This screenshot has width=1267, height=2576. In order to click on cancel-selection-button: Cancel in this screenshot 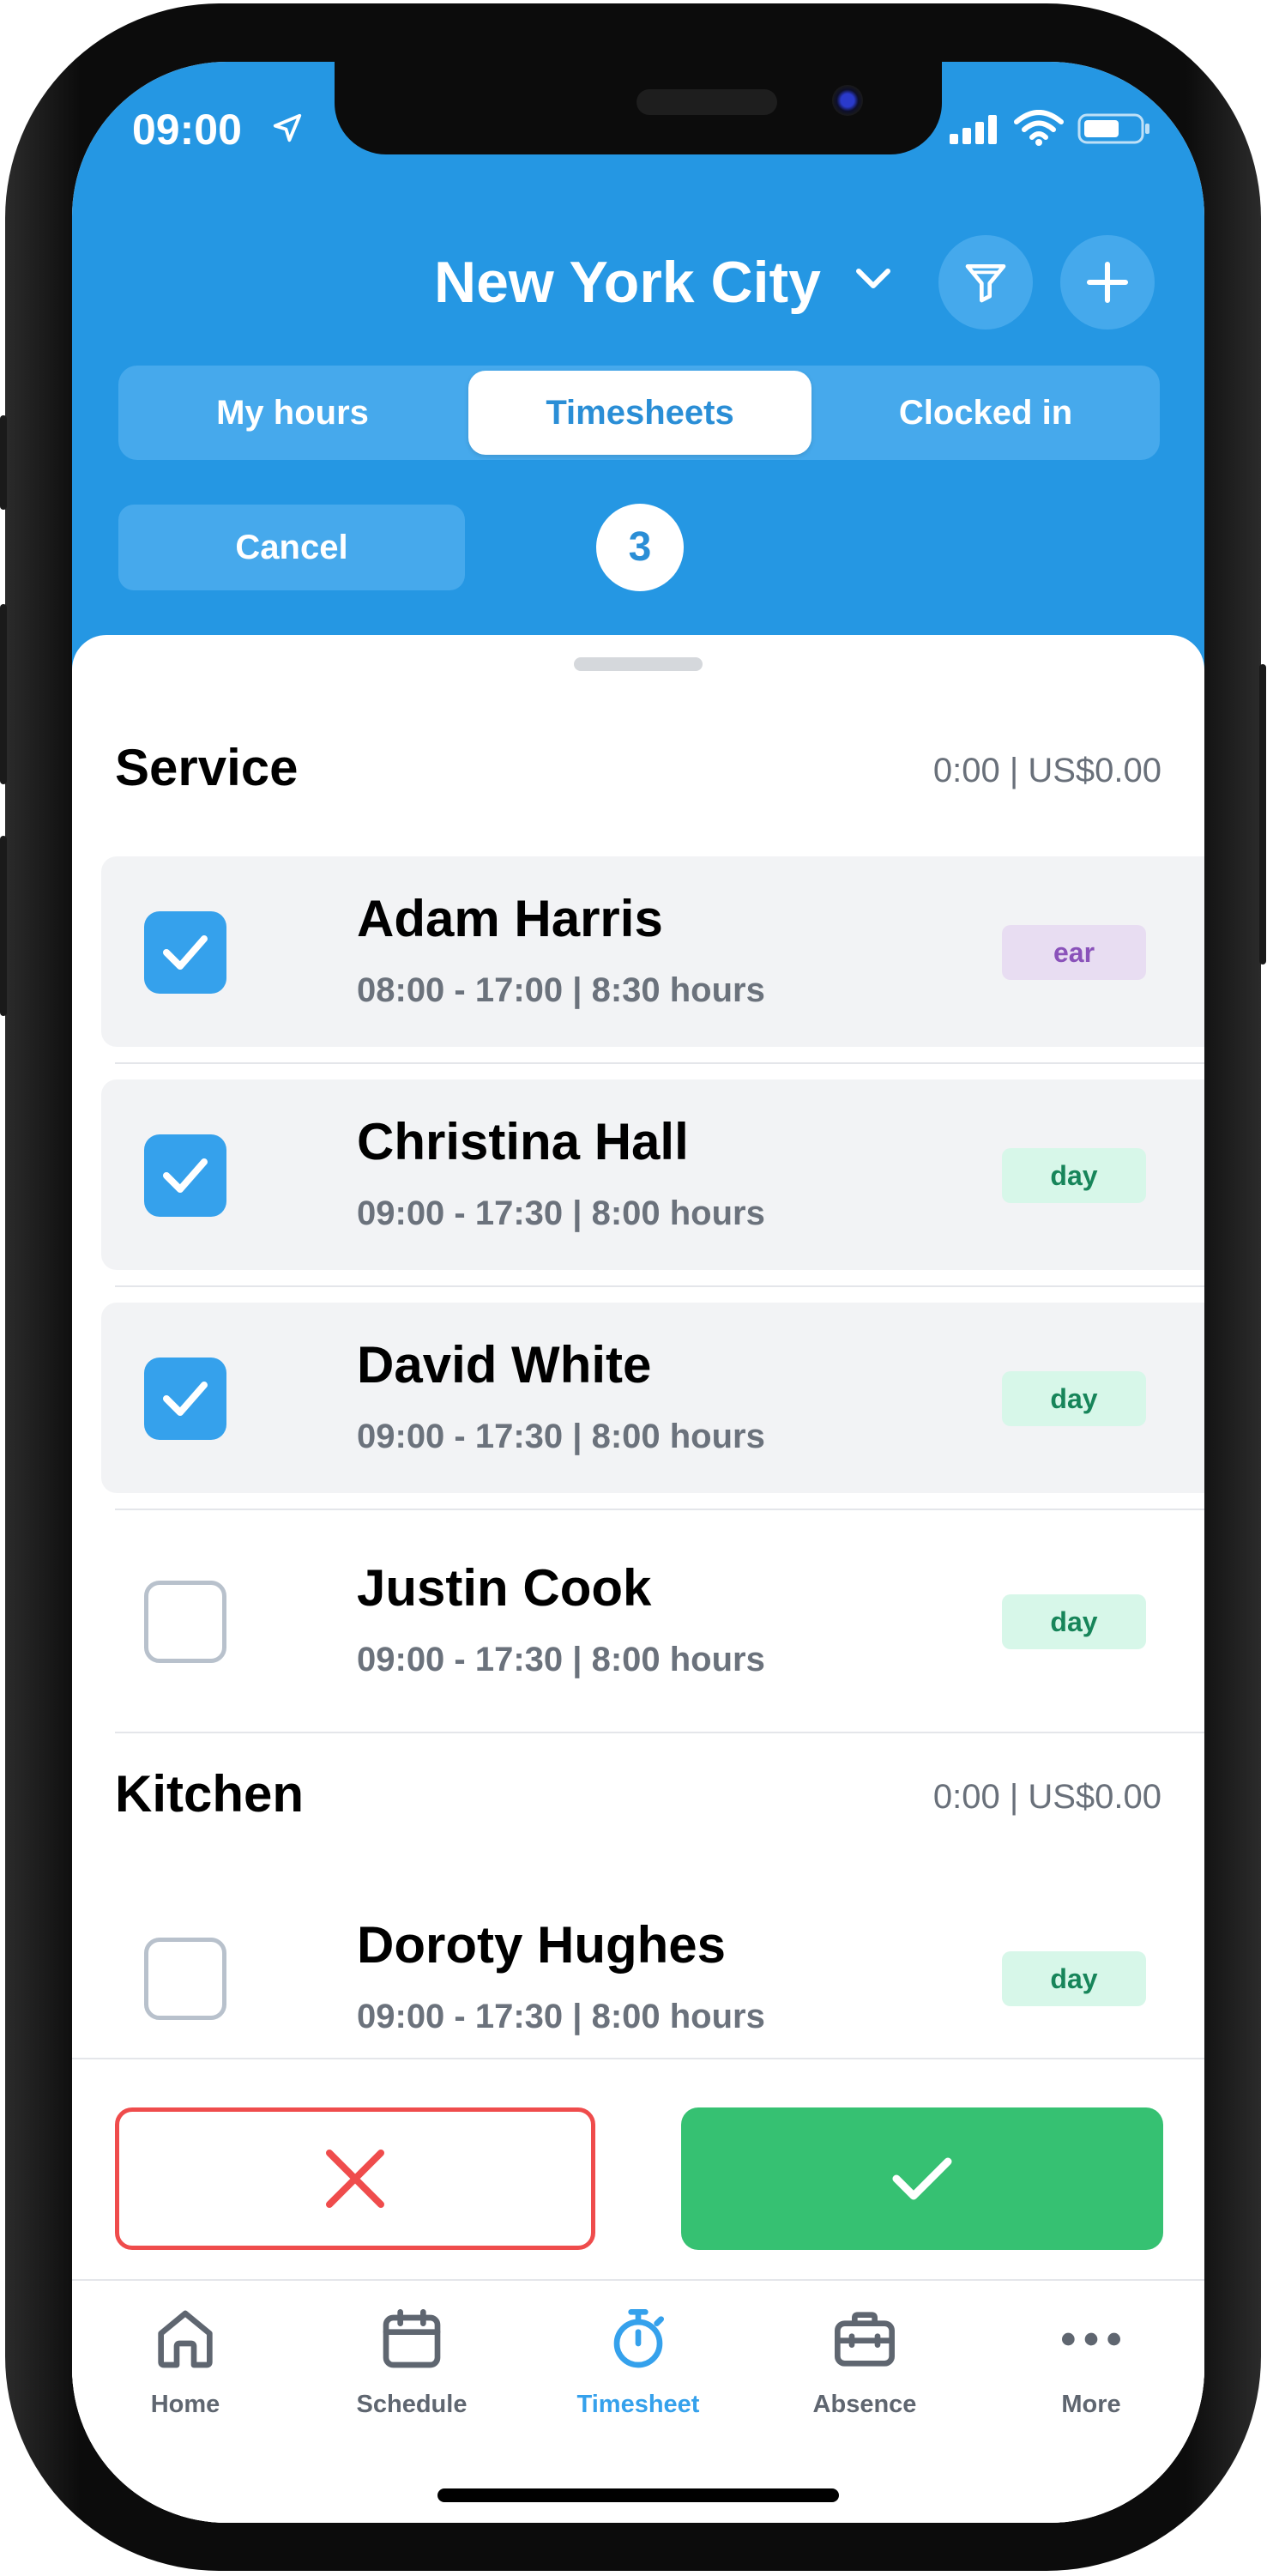, I will do `click(291, 547)`.